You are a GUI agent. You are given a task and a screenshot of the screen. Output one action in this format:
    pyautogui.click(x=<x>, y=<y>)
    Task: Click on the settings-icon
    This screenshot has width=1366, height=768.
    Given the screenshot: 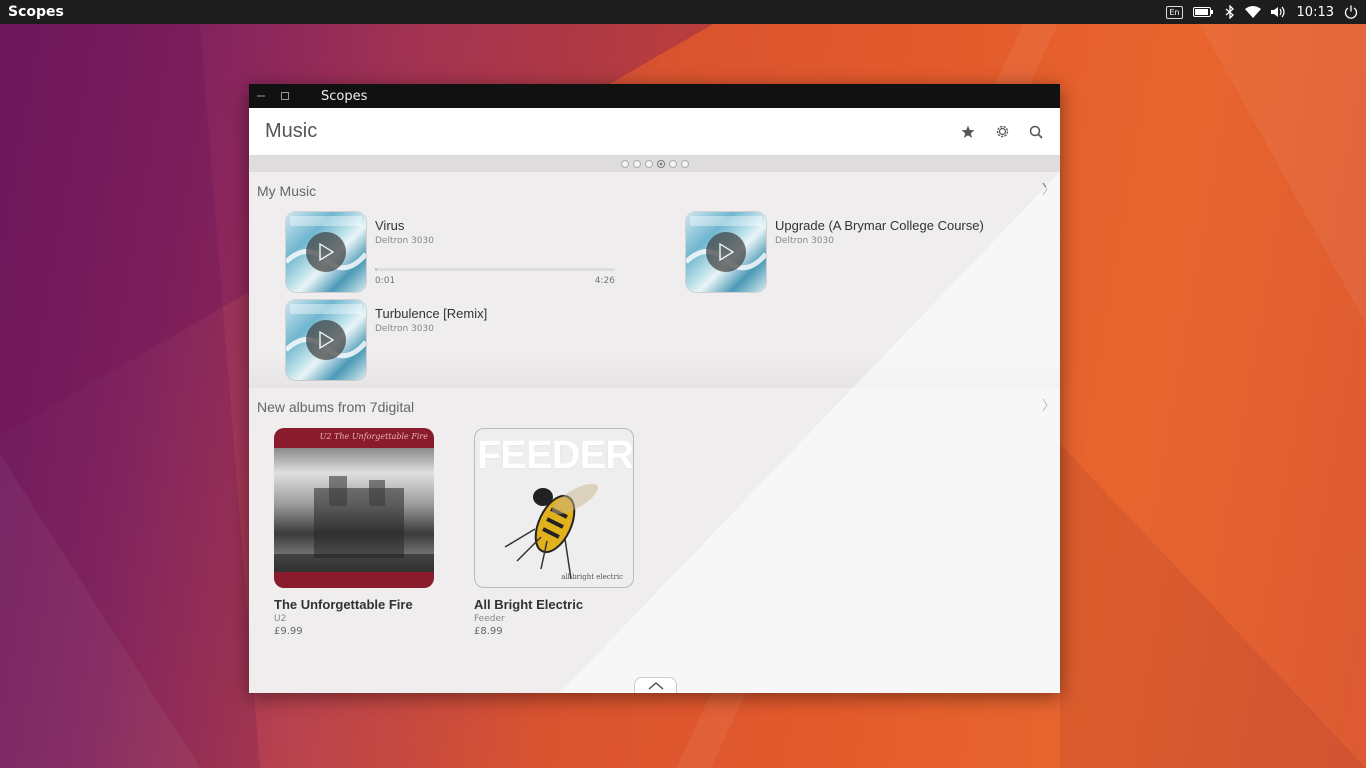 What is the action you would take?
    pyautogui.click(x=1002, y=131)
    